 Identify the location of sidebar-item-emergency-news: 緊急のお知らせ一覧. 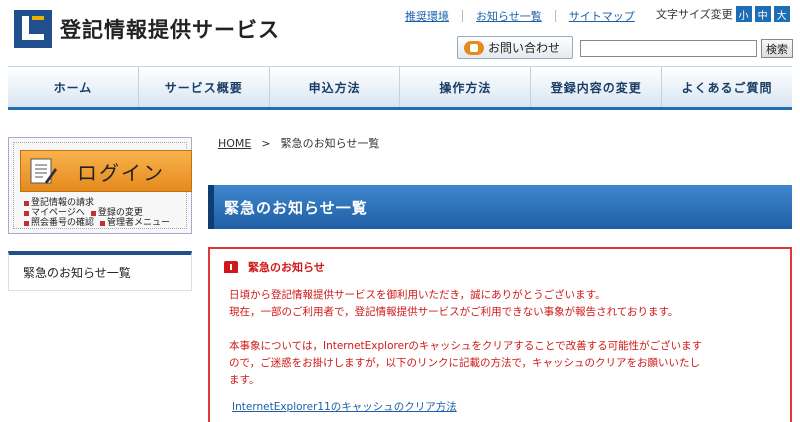
(100, 271).